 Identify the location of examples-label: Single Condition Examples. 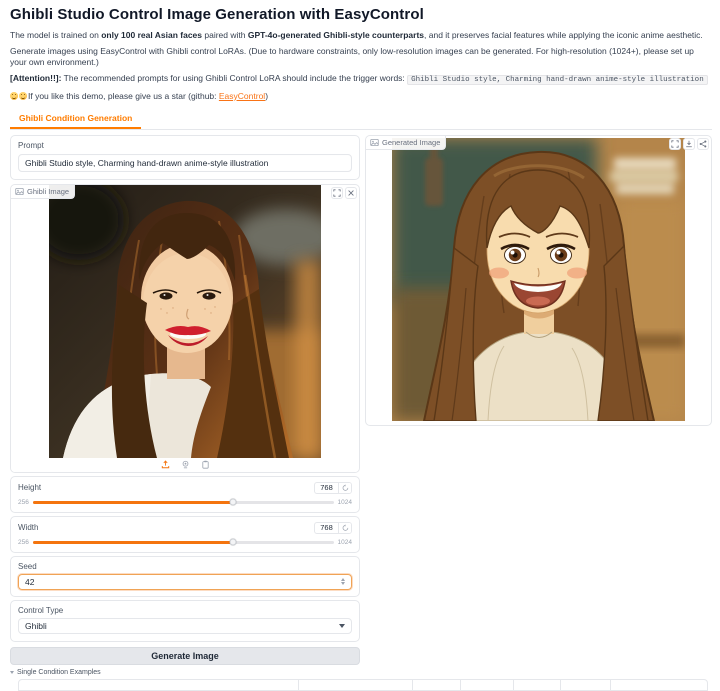
(59, 672).